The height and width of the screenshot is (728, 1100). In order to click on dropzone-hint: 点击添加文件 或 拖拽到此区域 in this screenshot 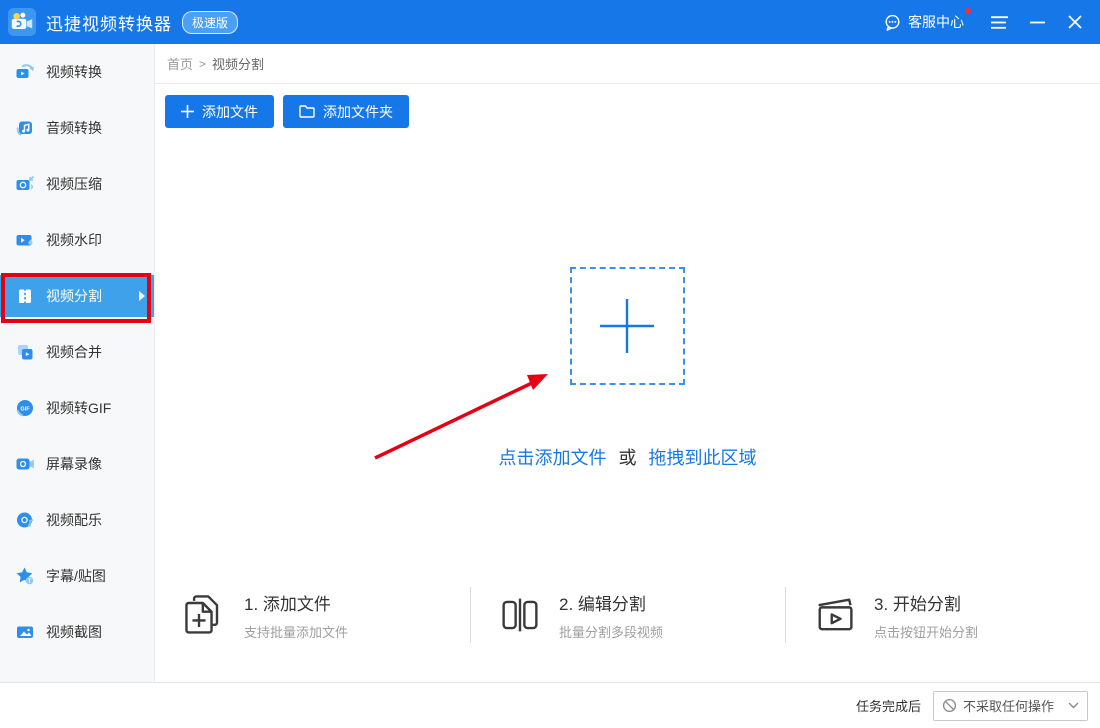, I will do `click(627, 457)`.